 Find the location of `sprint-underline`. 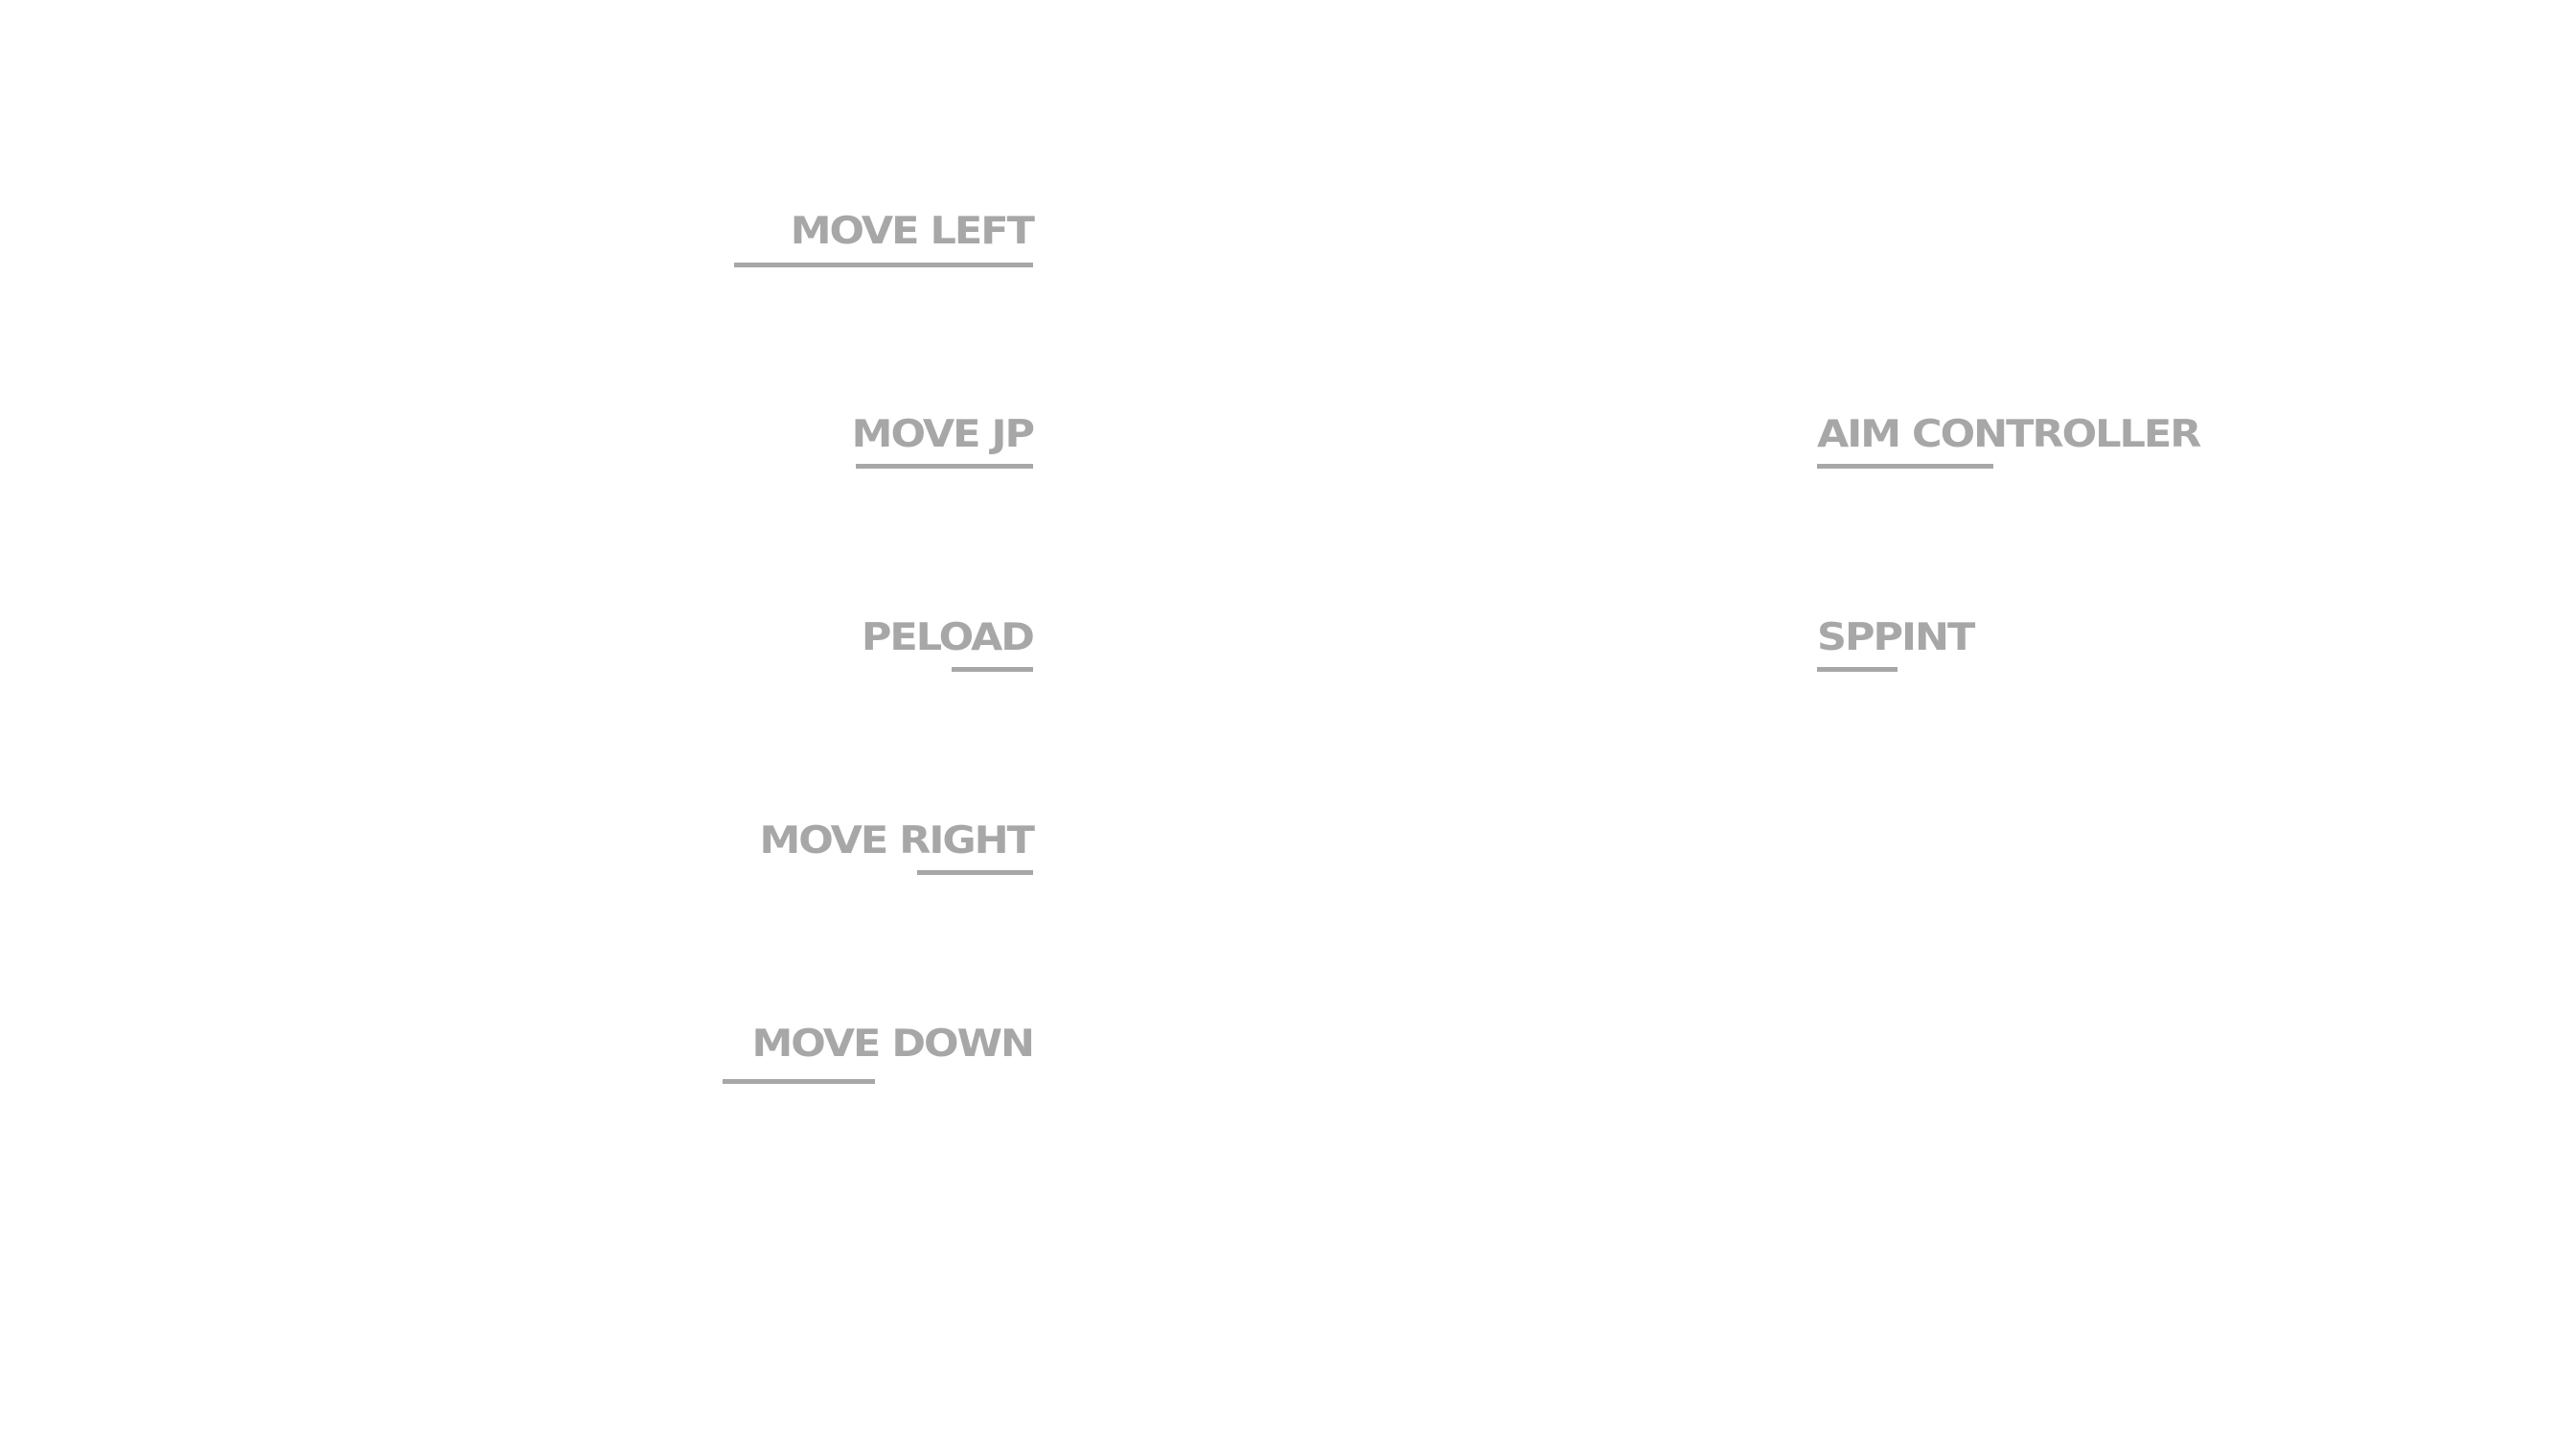

sprint-underline is located at coordinates (1857, 669).